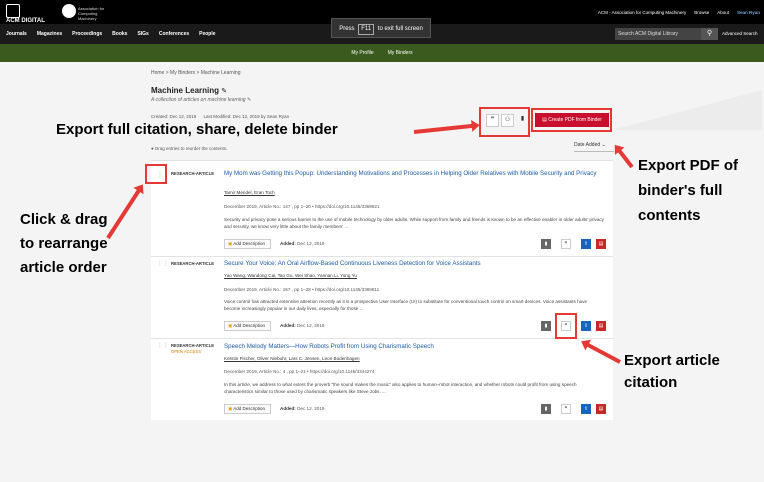 The image size is (764, 482). I want to click on highlight-drag-handle, so click(156, 174).